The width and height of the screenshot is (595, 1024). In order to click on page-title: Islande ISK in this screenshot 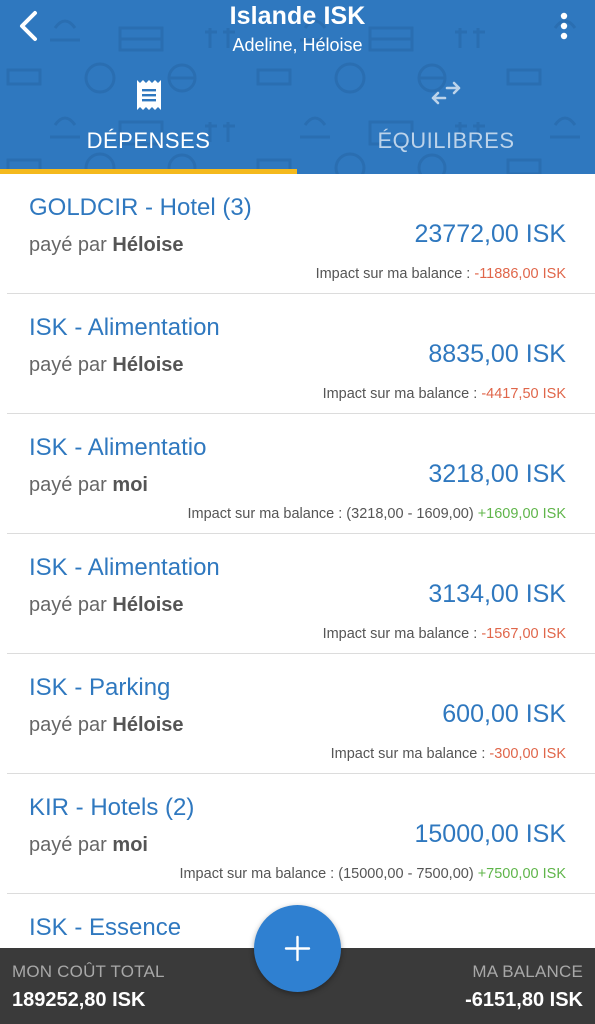, I will do `click(297, 16)`.